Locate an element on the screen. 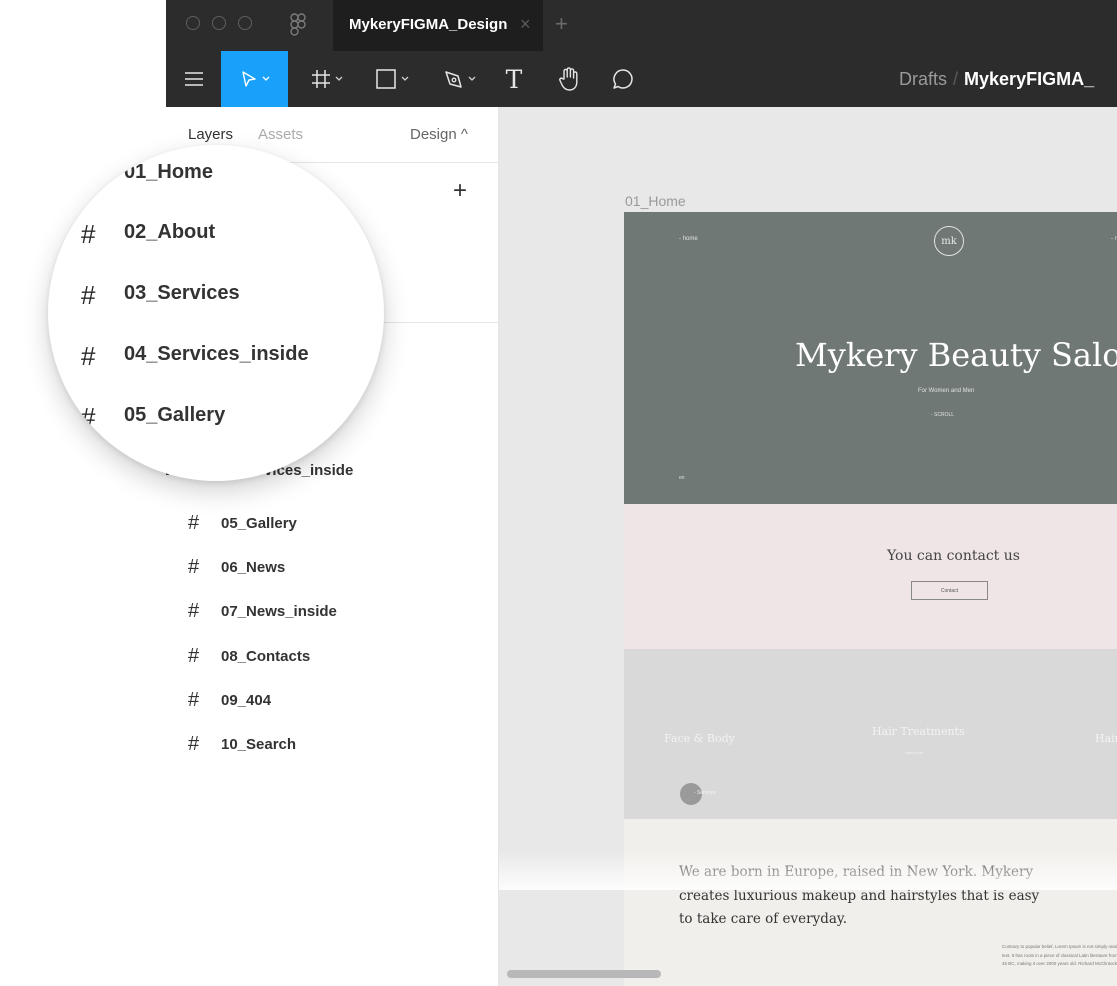 This screenshot has height=986, width=1117. text-tool-button: T is located at coordinates (514, 79).